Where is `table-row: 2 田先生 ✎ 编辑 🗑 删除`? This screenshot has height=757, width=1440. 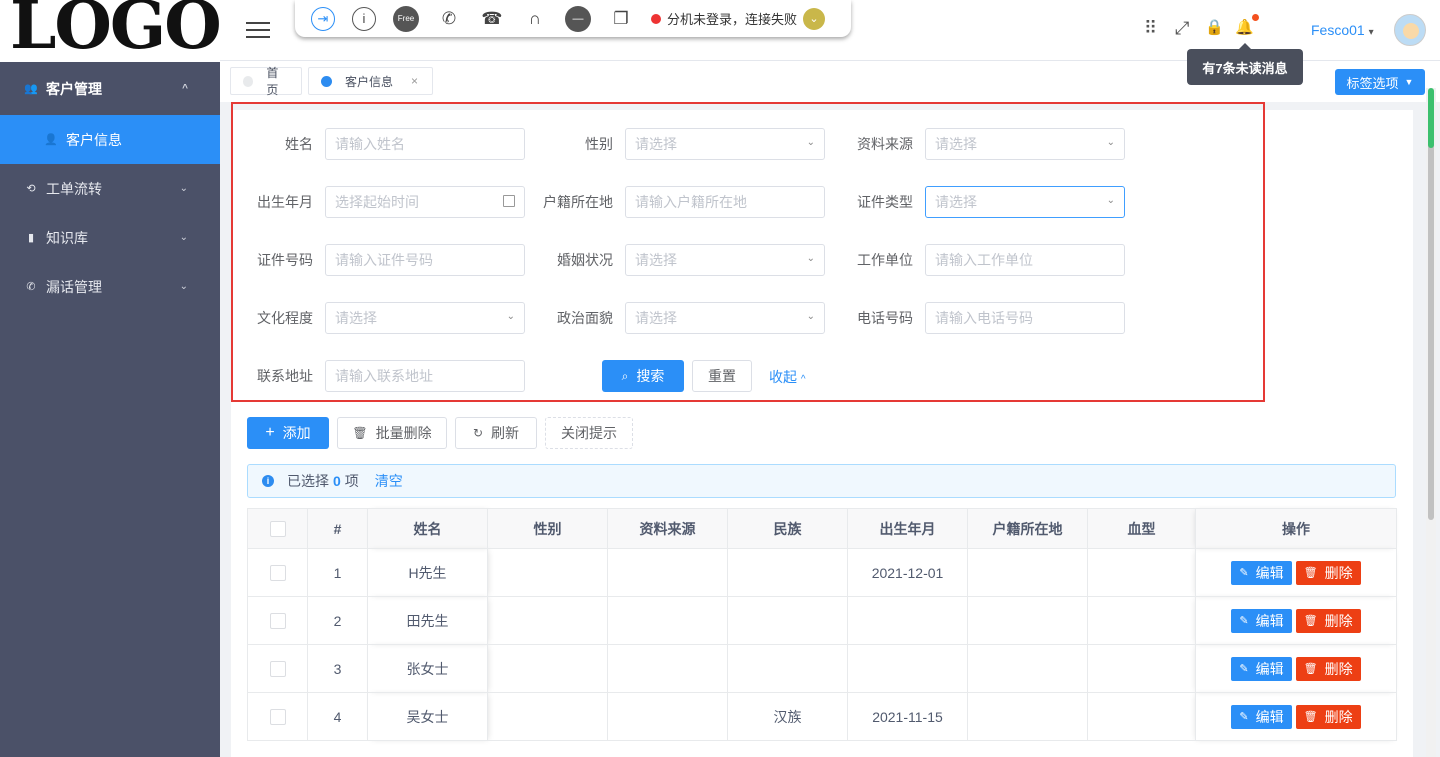
table-row: 2 田先生 ✎ 编辑 🗑 删除 is located at coordinates (822, 620).